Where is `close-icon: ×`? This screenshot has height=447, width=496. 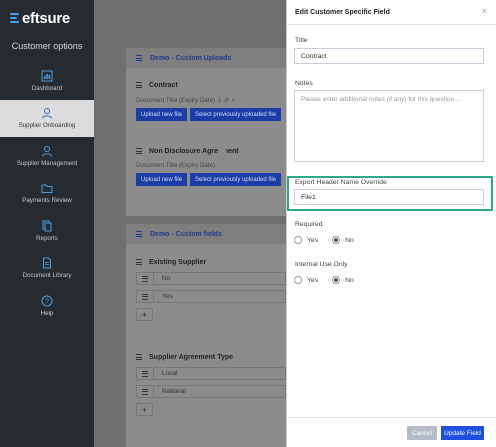 close-icon: × is located at coordinates (484, 11).